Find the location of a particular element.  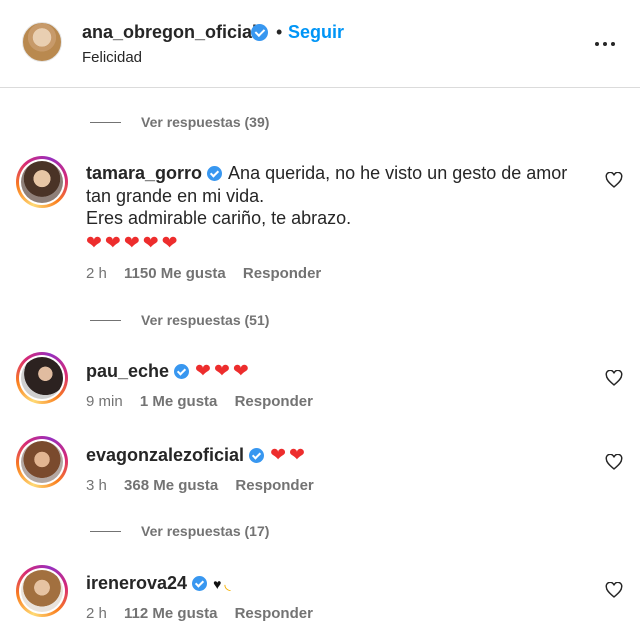

comment-username: pau_eche is located at coordinates (127, 371).